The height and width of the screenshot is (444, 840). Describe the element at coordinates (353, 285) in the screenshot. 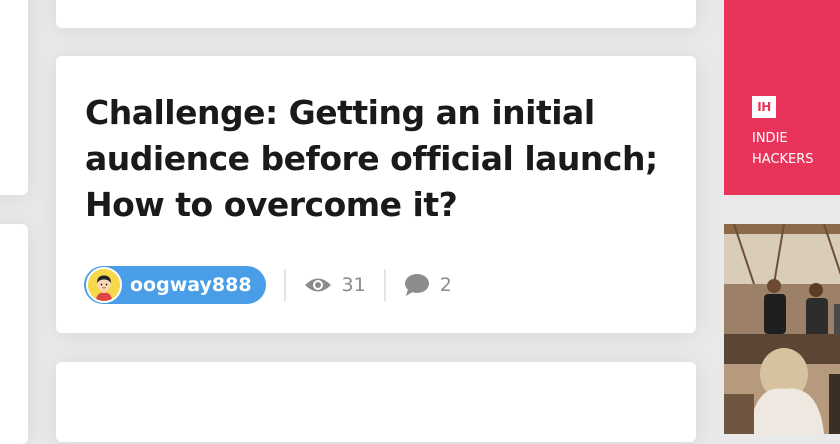

I see `views-count: 31` at that location.